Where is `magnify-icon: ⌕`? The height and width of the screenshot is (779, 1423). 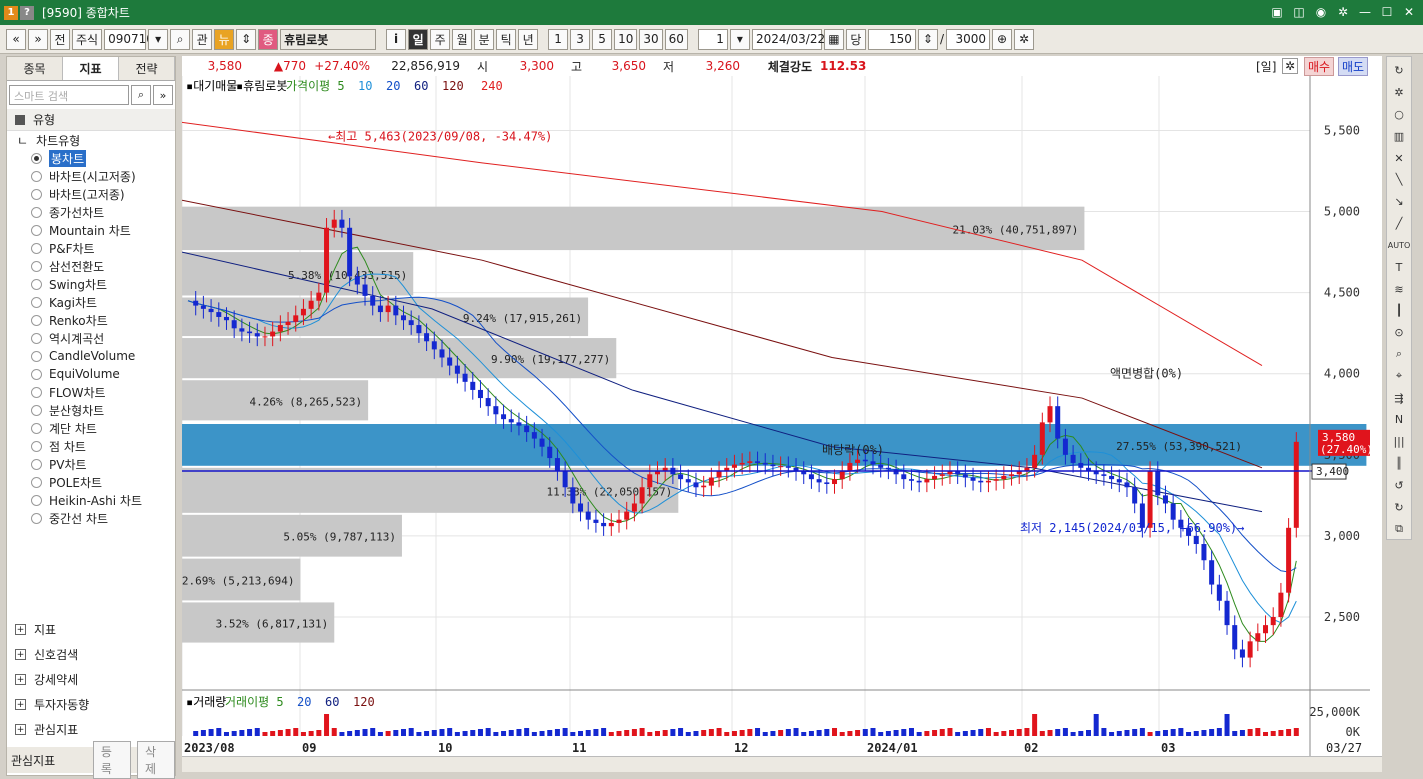 magnify-icon: ⌕ is located at coordinates (1399, 355).